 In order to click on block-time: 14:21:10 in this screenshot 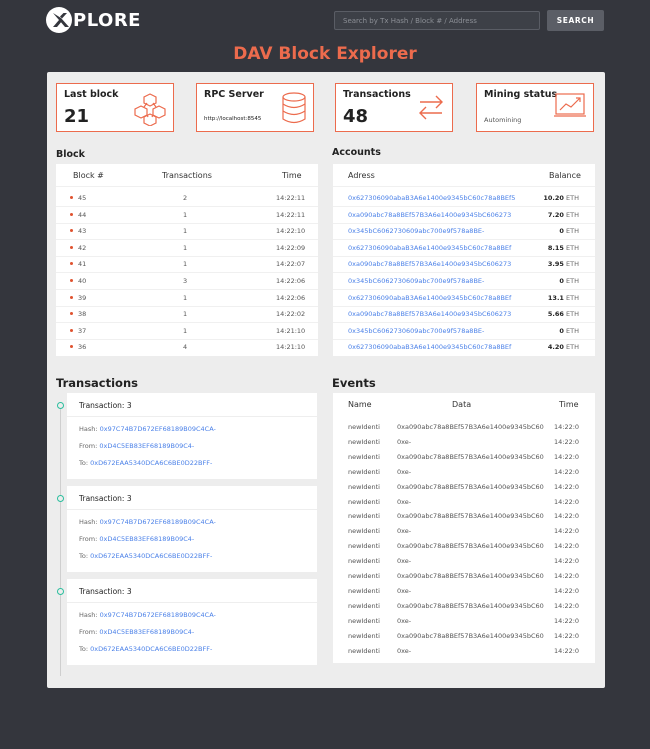, I will do `click(291, 330)`.